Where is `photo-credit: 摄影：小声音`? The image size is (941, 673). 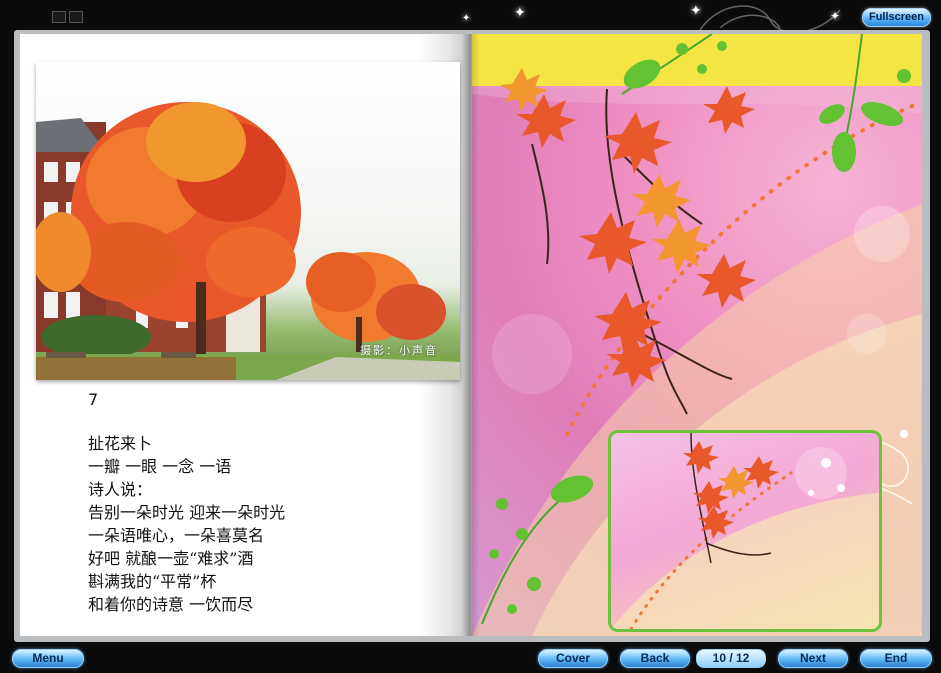
photo-credit: 摄影：小声音 is located at coordinates (399, 350).